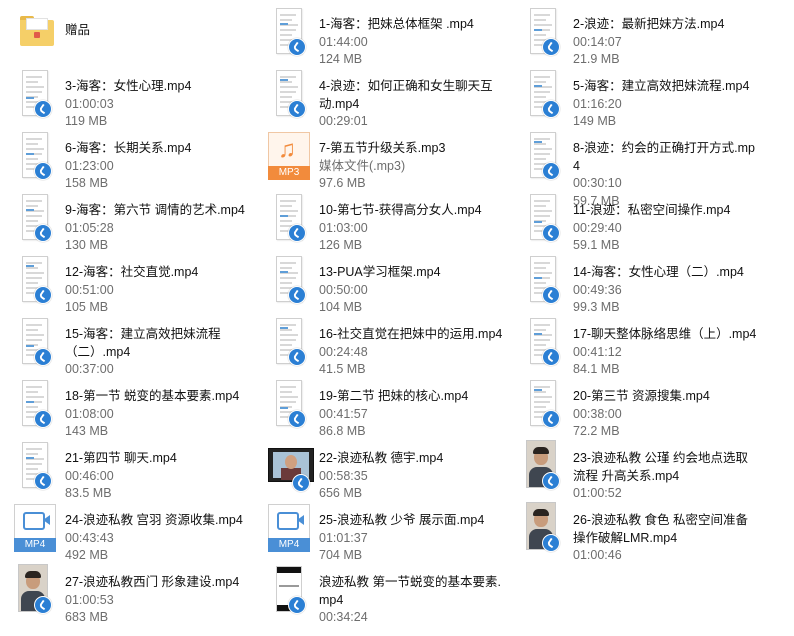 The height and width of the screenshot is (636, 794). What do you see at coordinates (667, 157) in the screenshot?
I see `file-name: 8-浪迹：约会的正确打开方式.mp4` at bounding box center [667, 157].